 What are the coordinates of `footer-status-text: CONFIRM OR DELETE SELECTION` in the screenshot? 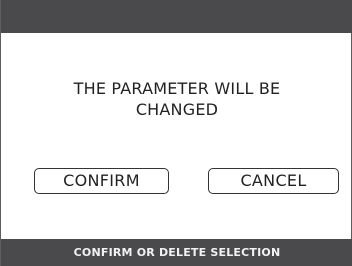 It's located at (177, 252).